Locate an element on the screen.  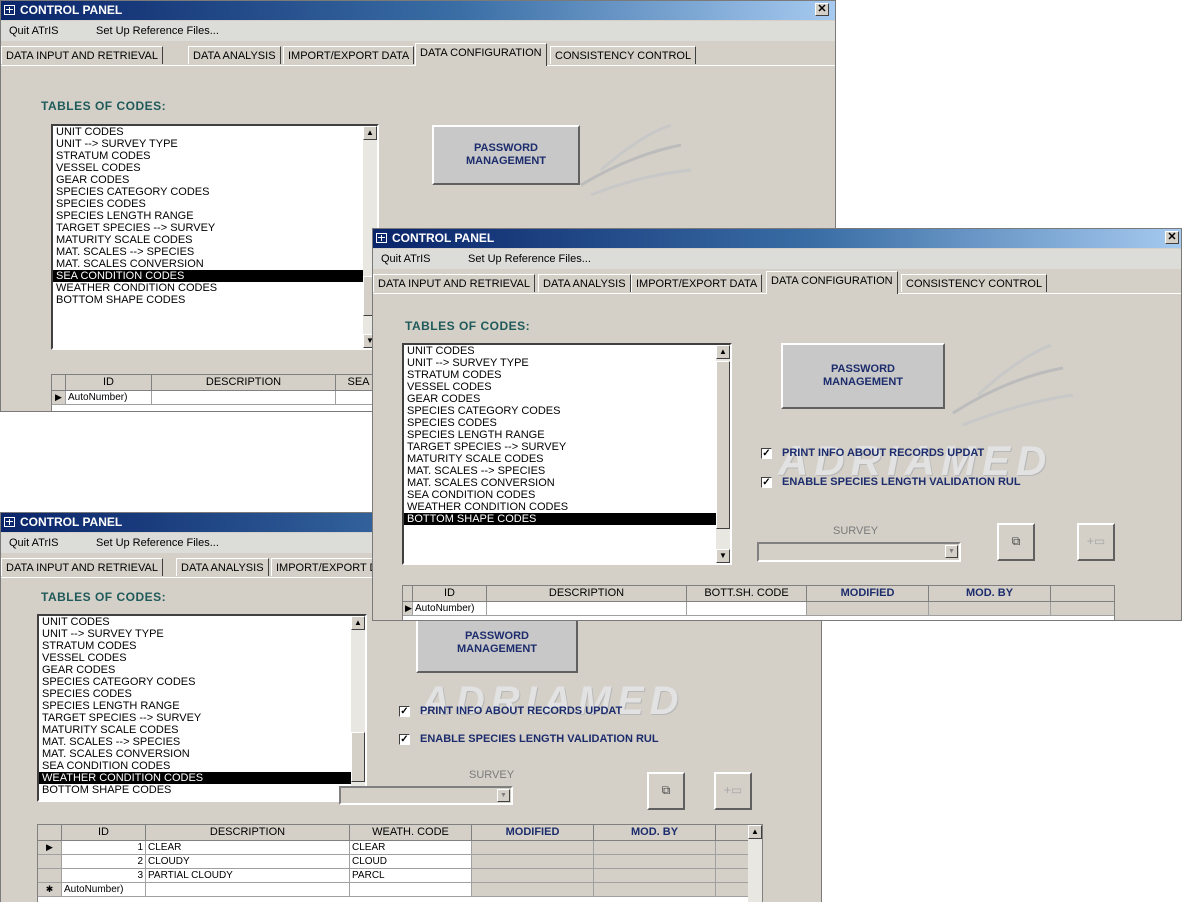
close-icon: ✕ is located at coordinates (822, 9).